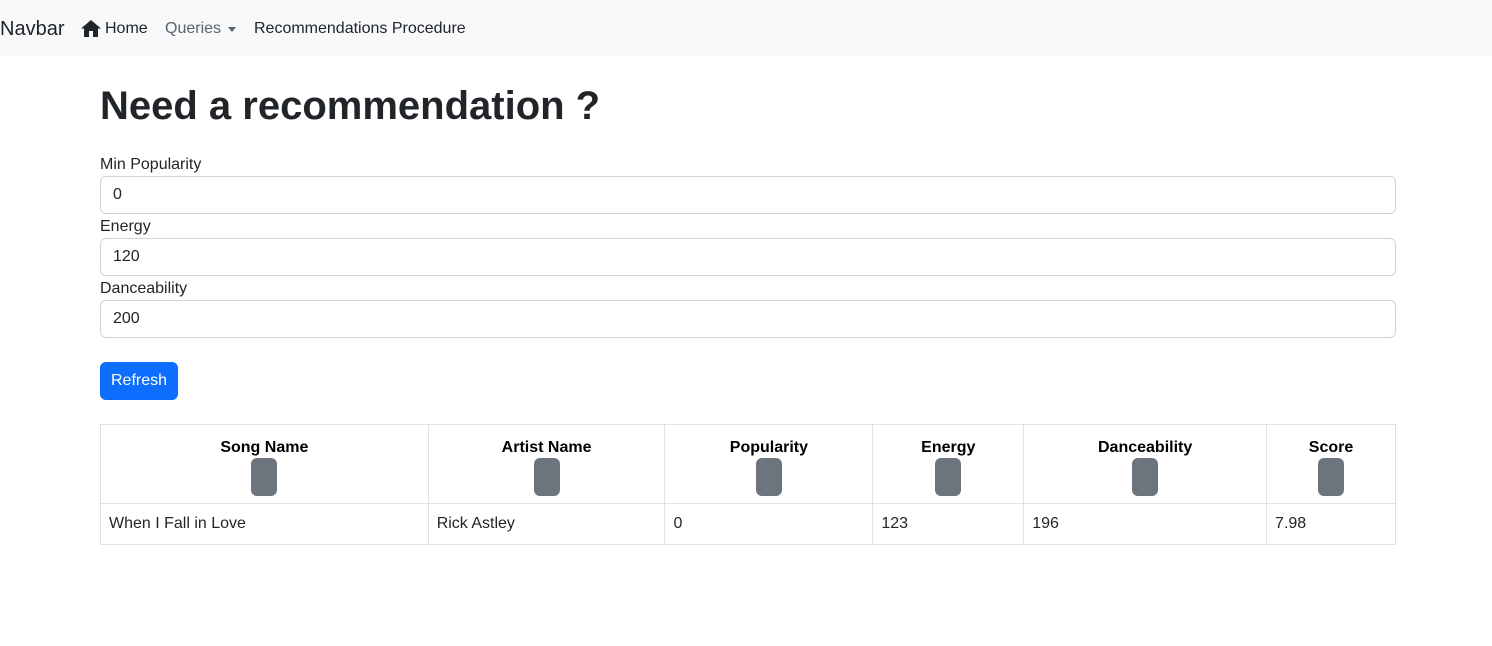  What do you see at coordinates (1145, 524) in the screenshot?
I see `cell-danceability: 196` at bounding box center [1145, 524].